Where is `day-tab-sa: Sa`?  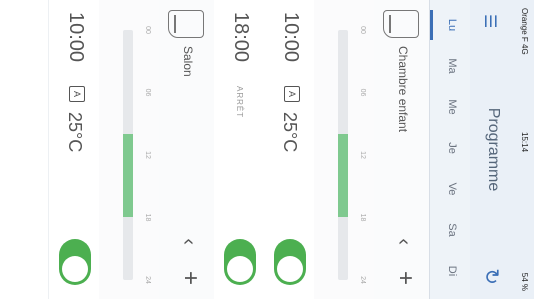
day-tab-sa: Sa is located at coordinates (452, 230).